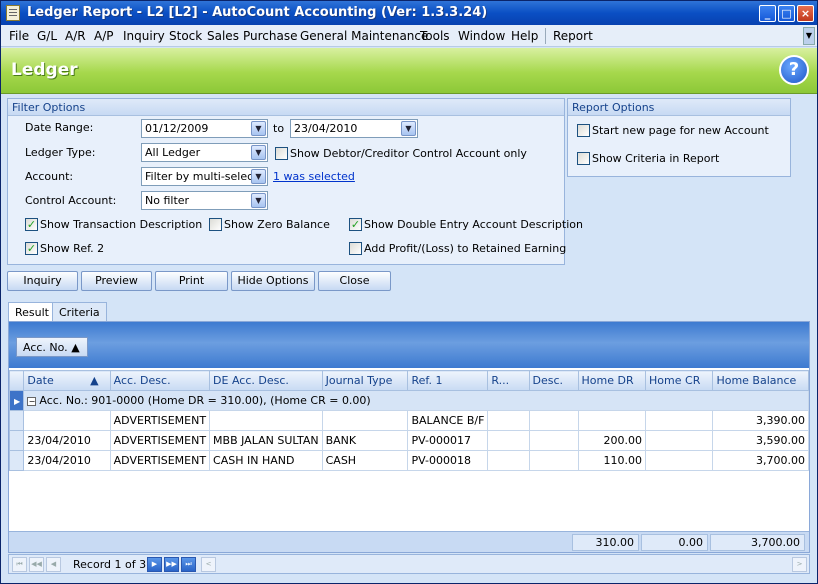  Describe the element at coordinates (314, 176) in the screenshot. I see `account-selection-link: 1 was selected` at that location.